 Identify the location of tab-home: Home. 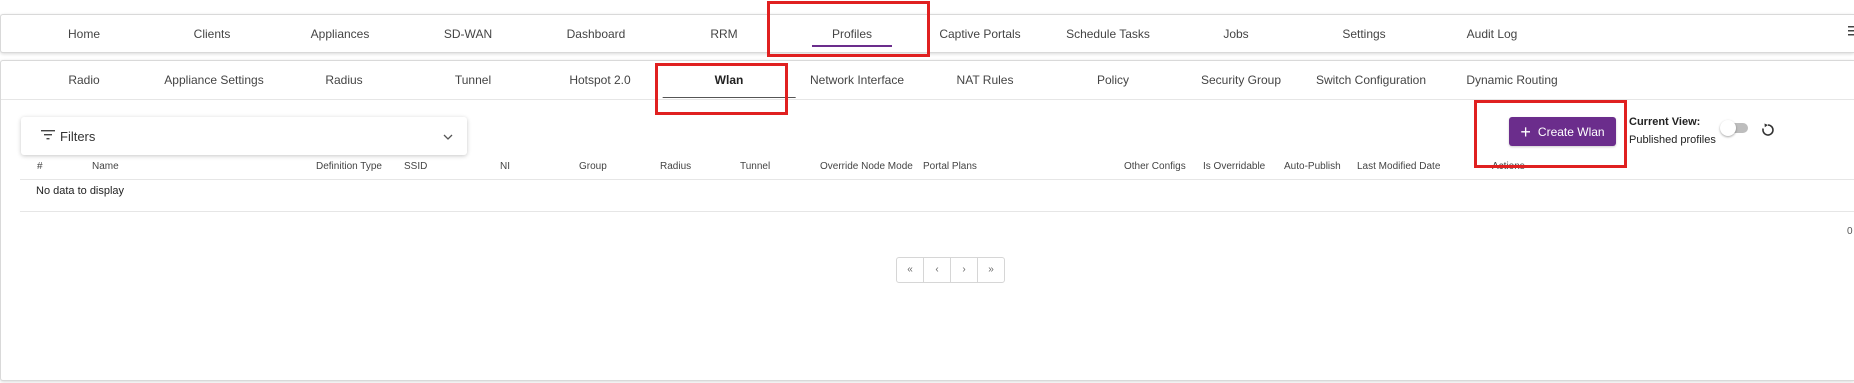
(84, 34).